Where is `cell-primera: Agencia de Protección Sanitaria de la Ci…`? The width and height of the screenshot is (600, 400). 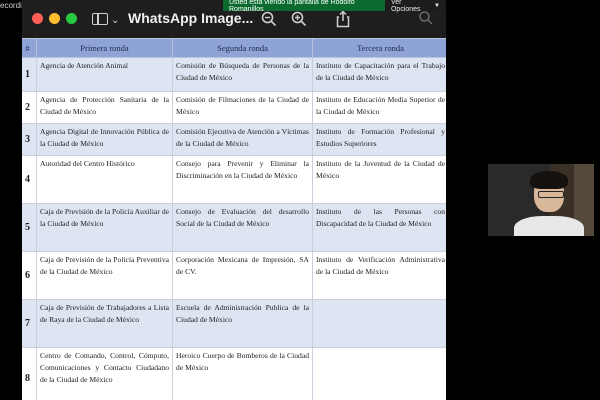
cell-primera: Agencia de Protección Sanitaria de la Ci… is located at coordinates (104, 107).